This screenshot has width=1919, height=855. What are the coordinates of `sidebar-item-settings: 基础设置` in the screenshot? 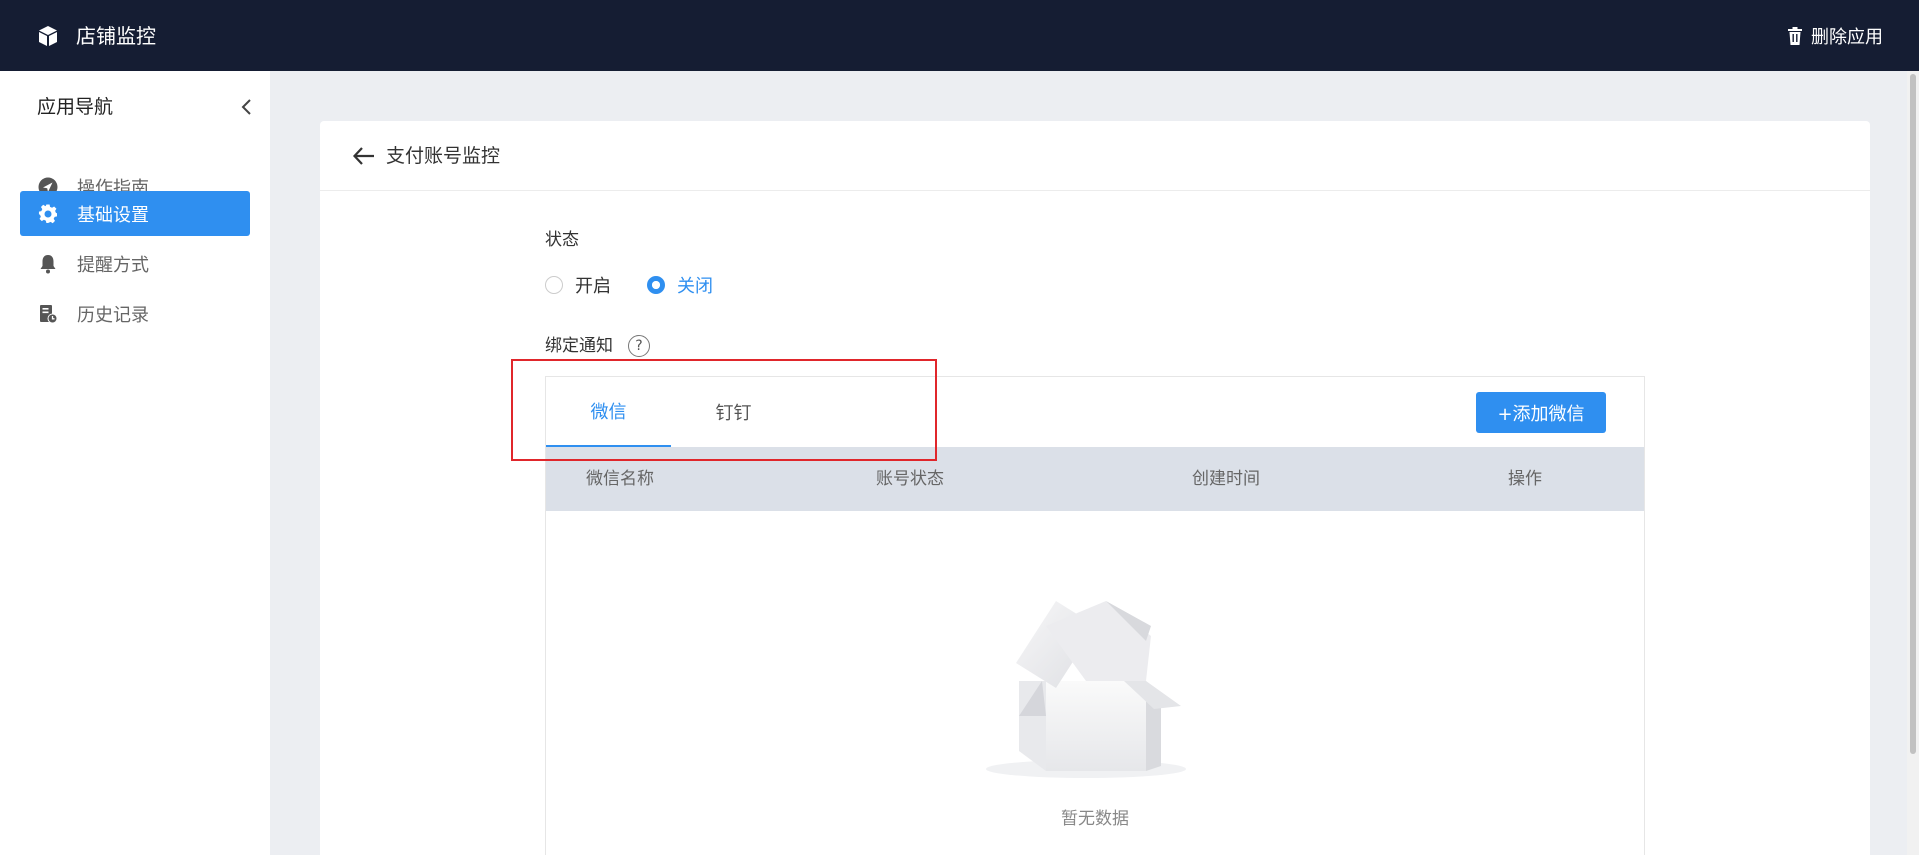 It's located at (135, 213).